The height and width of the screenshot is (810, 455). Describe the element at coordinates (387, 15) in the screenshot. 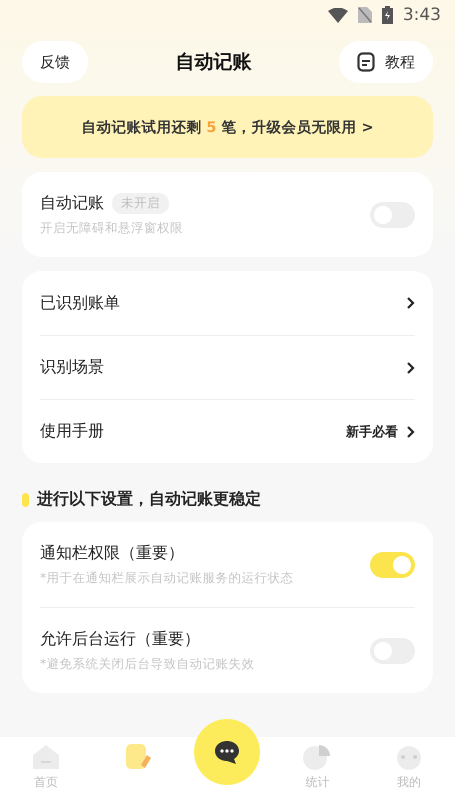

I see `battery-icon` at that location.